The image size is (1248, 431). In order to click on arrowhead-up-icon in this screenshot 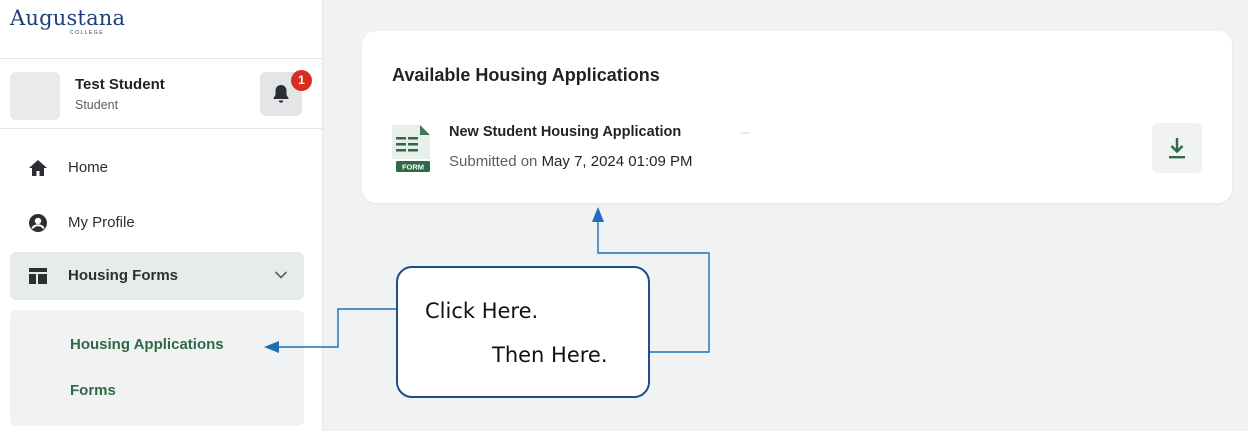, I will do `click(598, 214)`.